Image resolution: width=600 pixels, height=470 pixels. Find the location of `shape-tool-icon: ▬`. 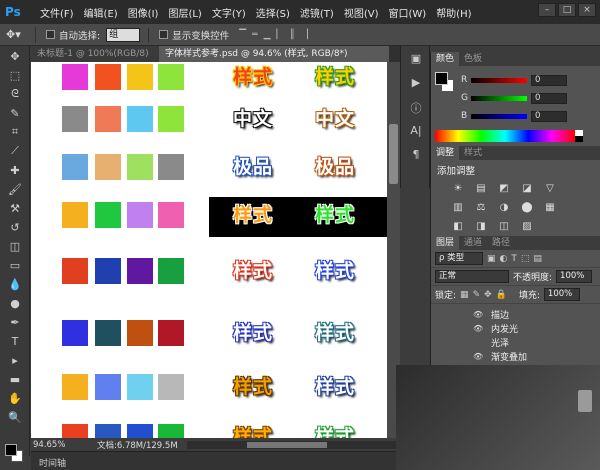

shape-tool-icon: ▬ is located at coordinates (15, 379).